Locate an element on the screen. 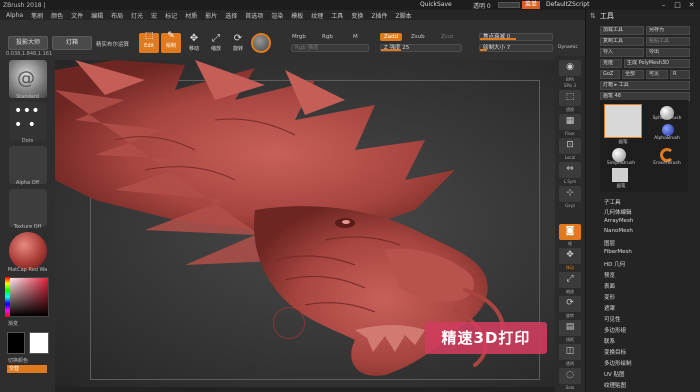  arraymesh-subpanel: ArrayMesh is located at coordinates (618, 221).